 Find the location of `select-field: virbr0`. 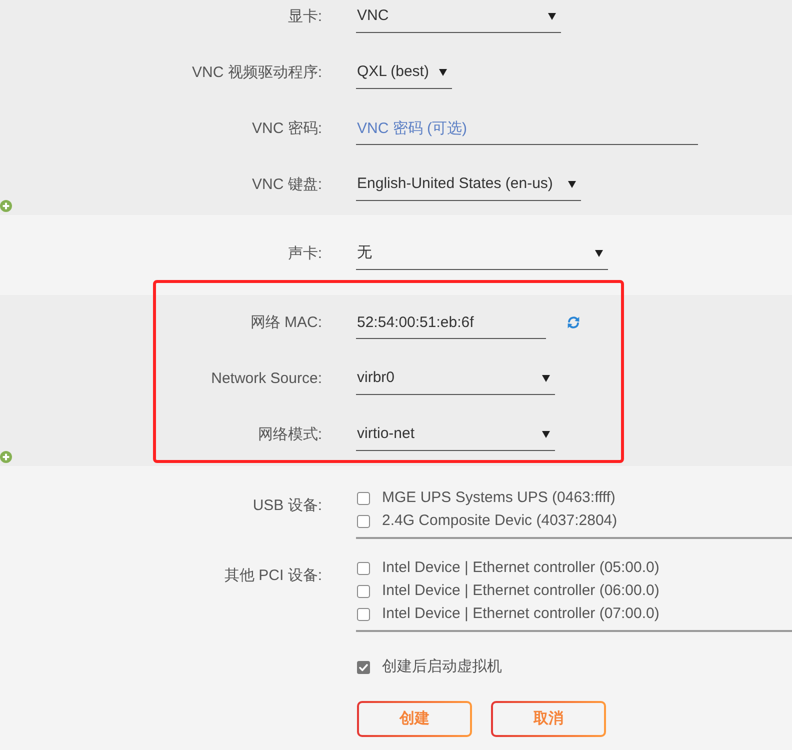

select-field: virbr0 is located at coordinates (455, 378).